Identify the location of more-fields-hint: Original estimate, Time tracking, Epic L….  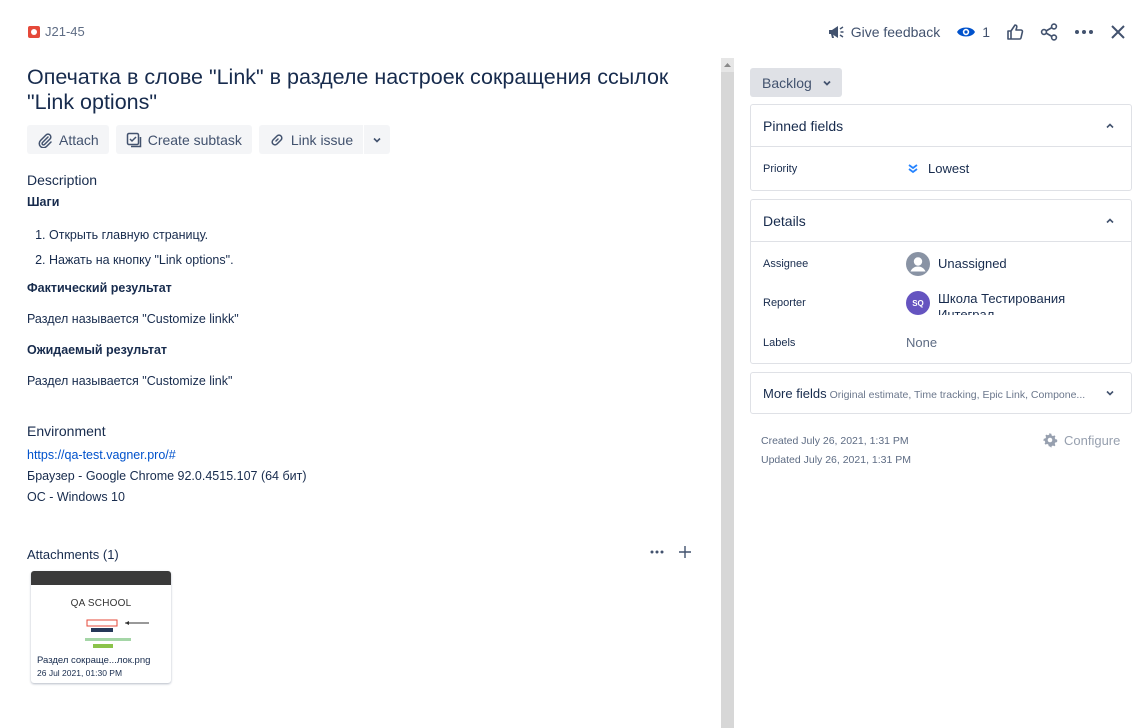
(957, 394).